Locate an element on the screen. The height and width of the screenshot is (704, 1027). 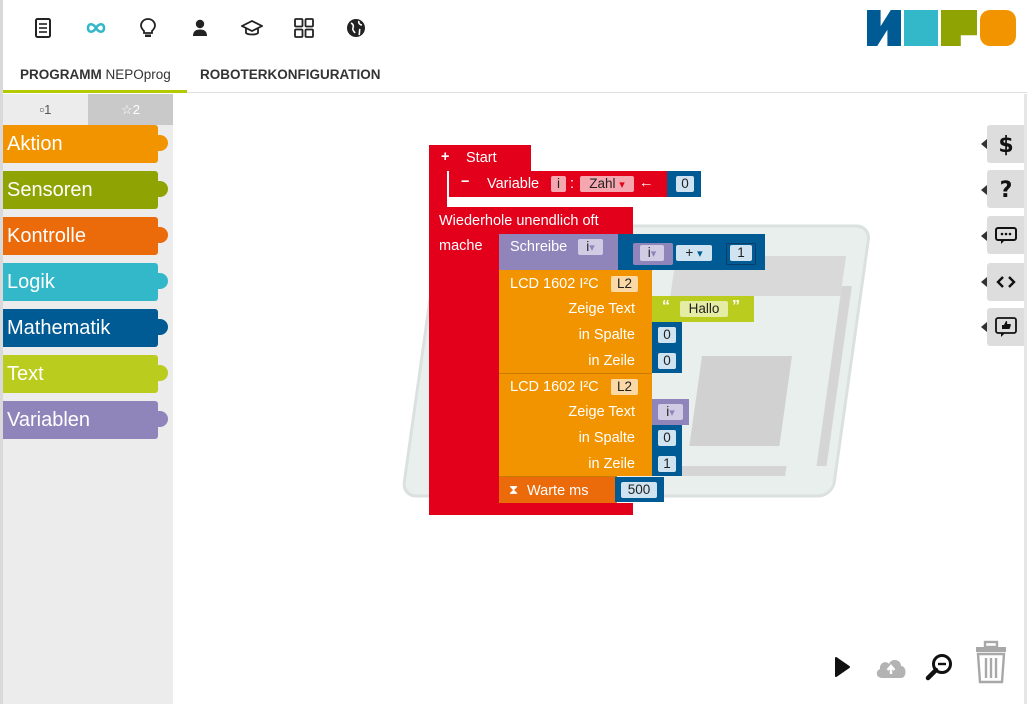
level-1-button: ▫1 is located at coordinates (45, 109).